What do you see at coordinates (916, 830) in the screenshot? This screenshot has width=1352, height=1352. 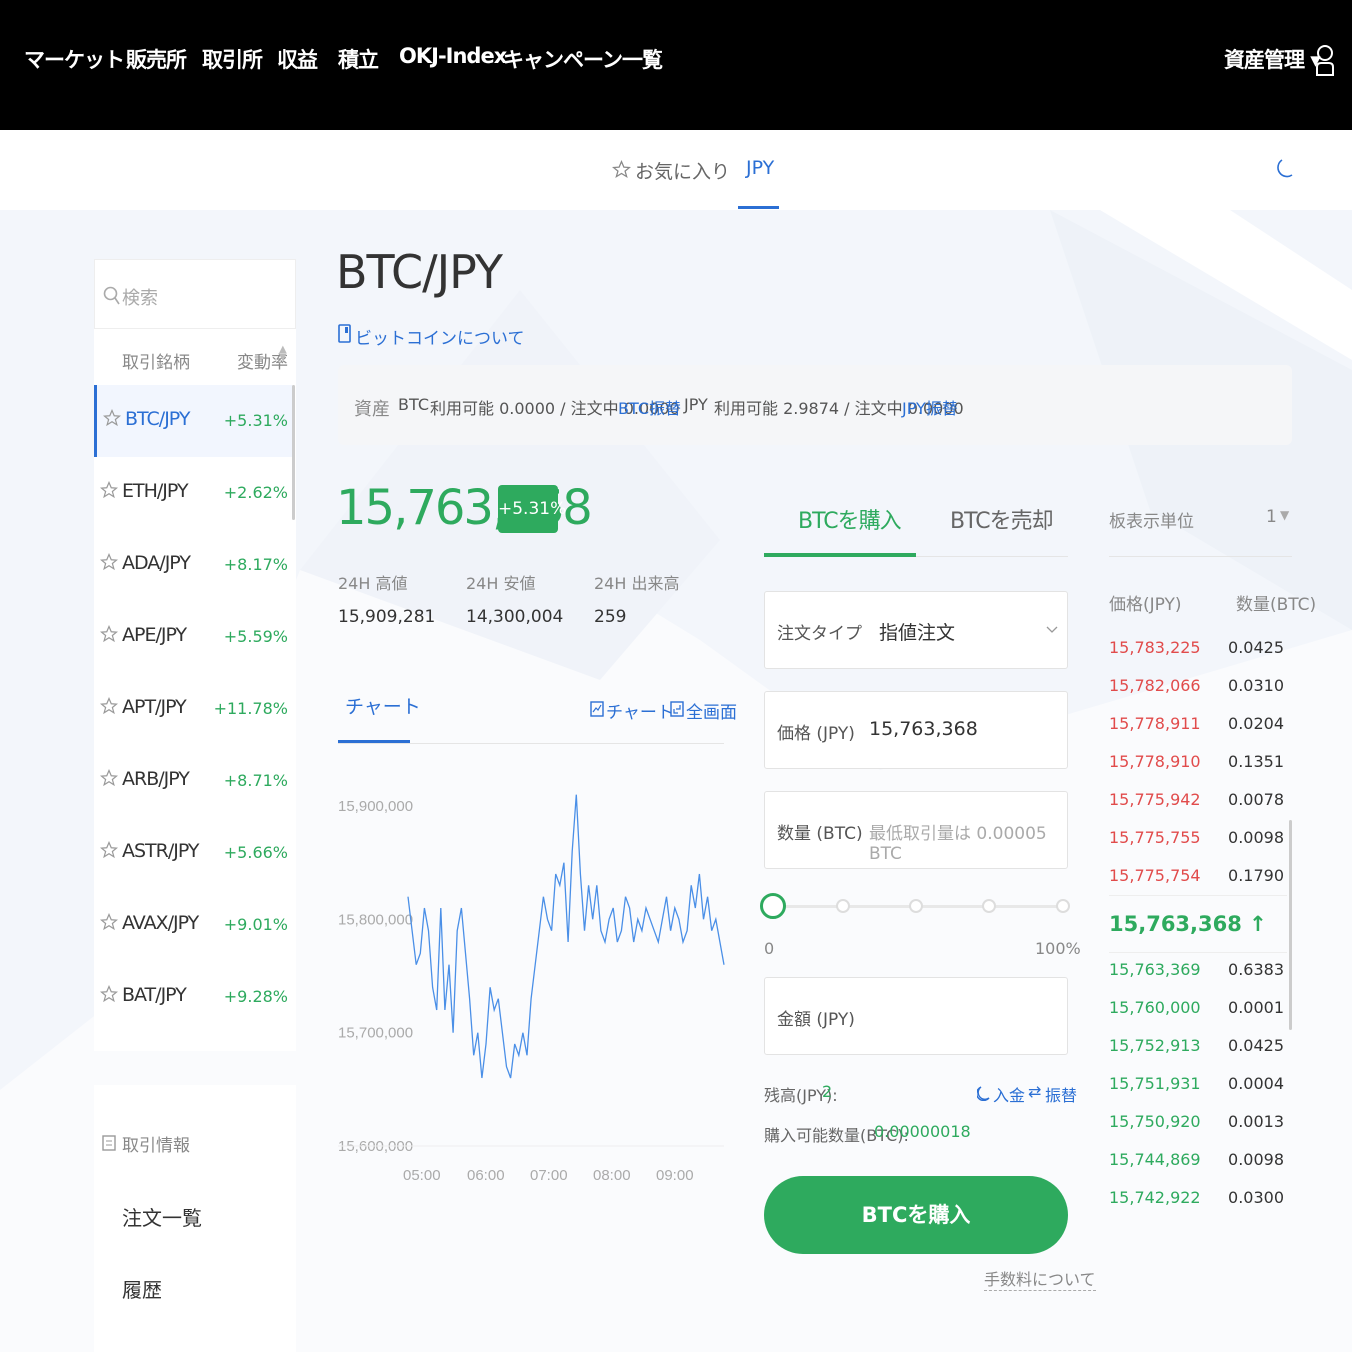 I see `quantity-field: 数量 (BTC) 最低取引量は 0.00005 BTC` at bounding box center [916, 830].